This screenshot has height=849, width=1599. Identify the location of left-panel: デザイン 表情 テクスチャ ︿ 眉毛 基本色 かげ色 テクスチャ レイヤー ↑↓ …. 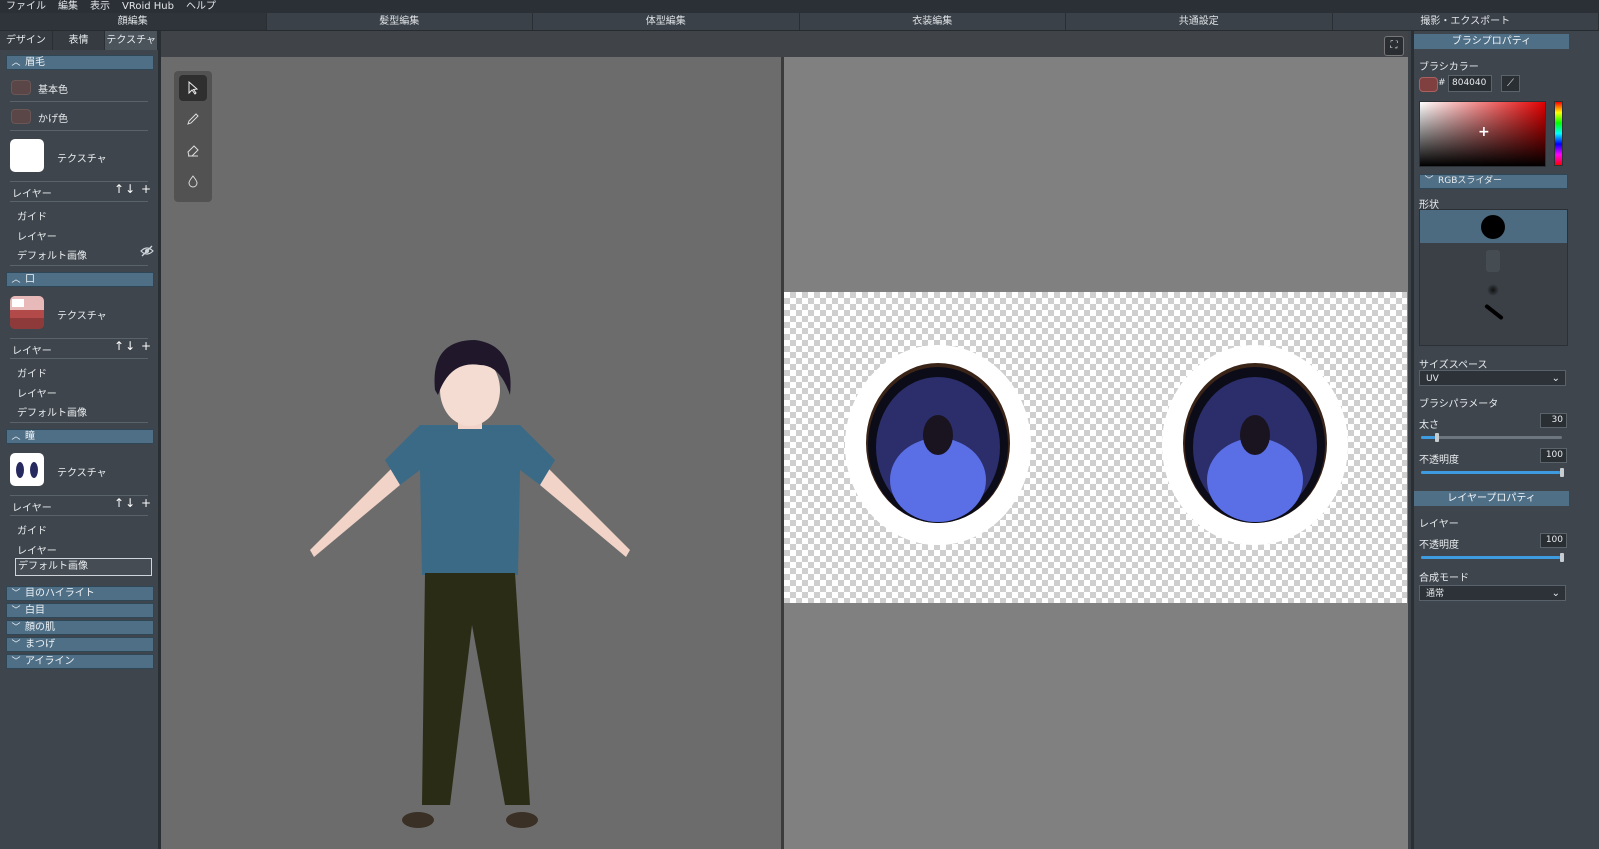
(80, 440).